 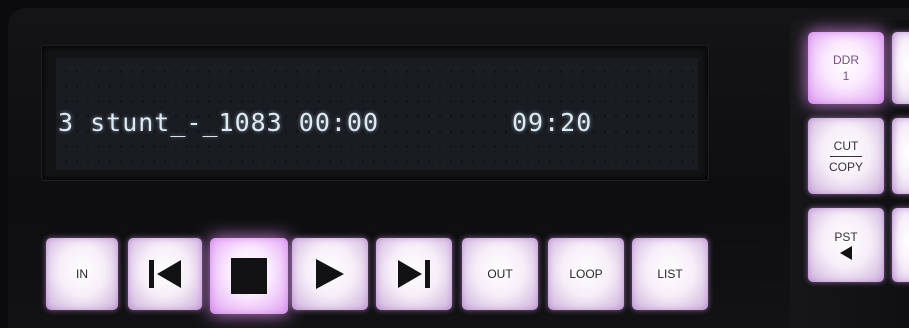 What do you see at coordinates (586, 274) in the screenshot?
I see `loop-button: LOOP` at bounding box center [586, 274].